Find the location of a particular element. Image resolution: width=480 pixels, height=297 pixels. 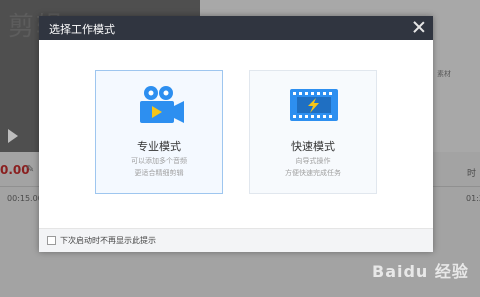

quick-mode-card: 快速模式 向导式操作 方便快速完成任务 is located at coordinates (313, 132).